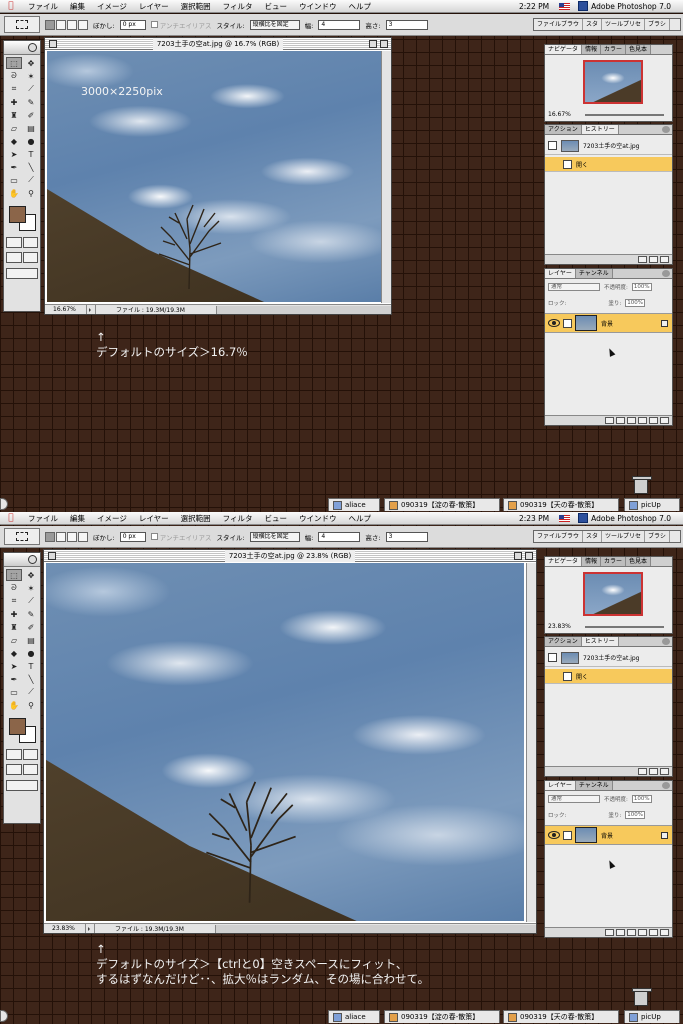 This screenshot has height=1024, width=683. I want to click on dodge-tool-icon: ●, so click(31, 653).